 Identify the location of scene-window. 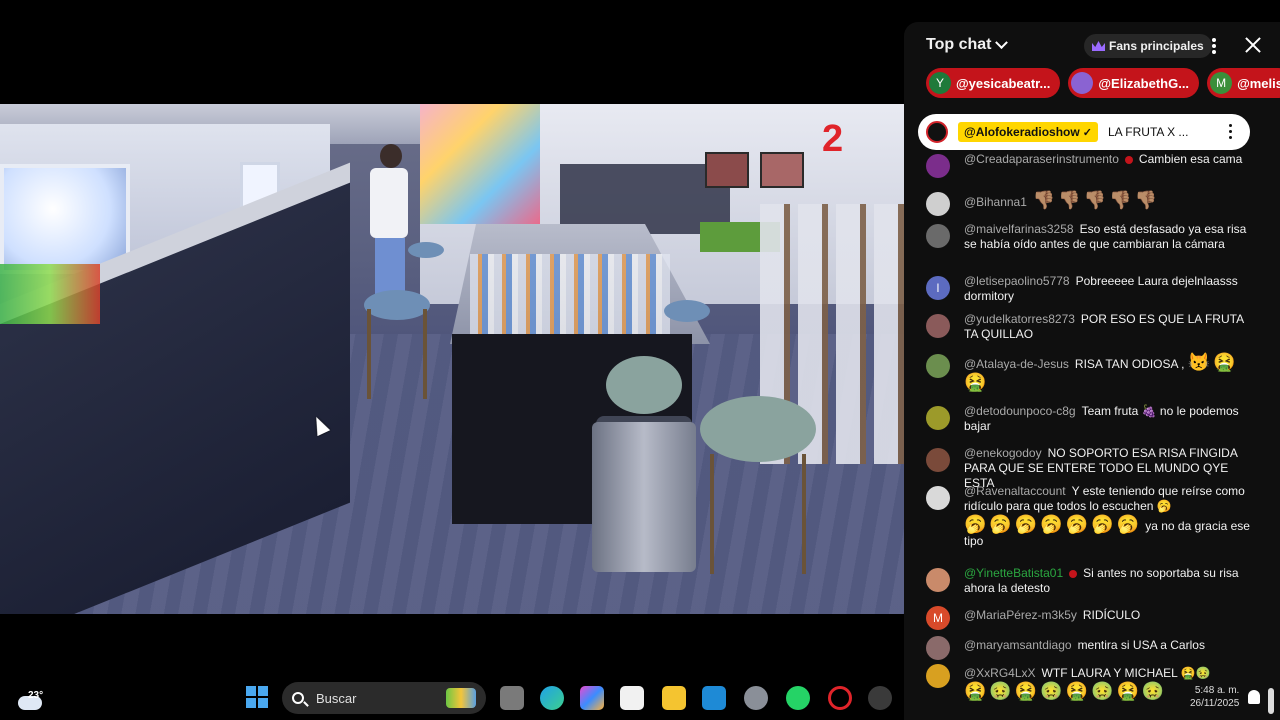
(65, 219).